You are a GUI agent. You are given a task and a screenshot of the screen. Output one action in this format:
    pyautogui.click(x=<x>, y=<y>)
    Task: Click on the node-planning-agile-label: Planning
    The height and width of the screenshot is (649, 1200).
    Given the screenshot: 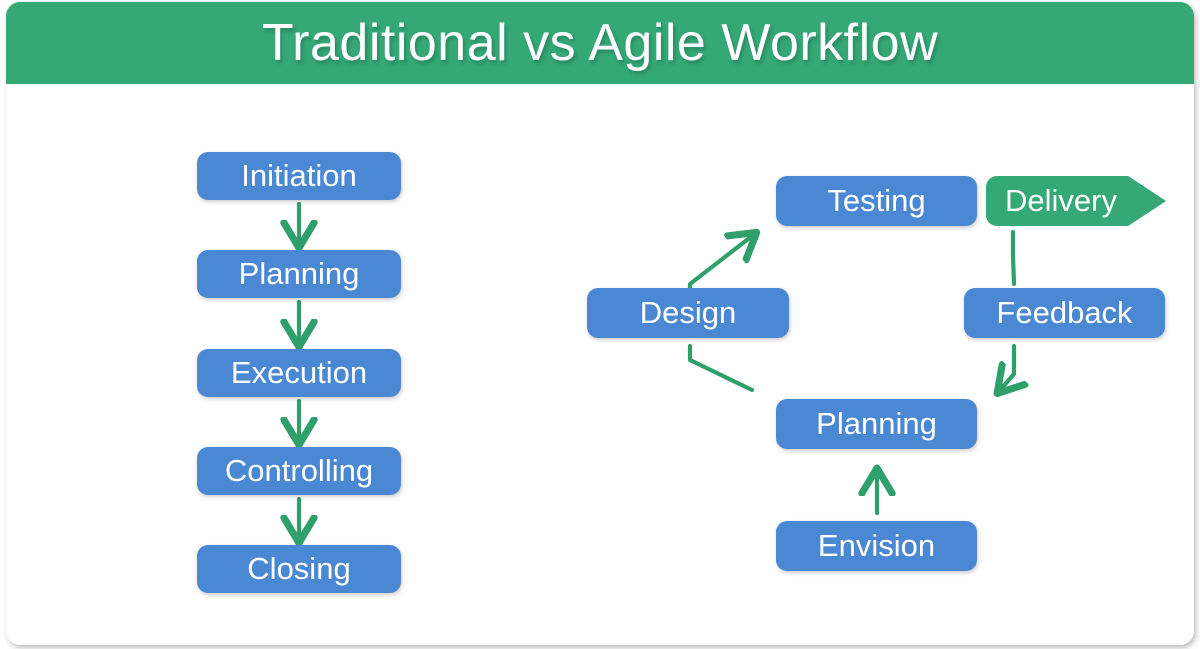 What is the action you would take?
    pyautogui.click(x=876, y=423)
    